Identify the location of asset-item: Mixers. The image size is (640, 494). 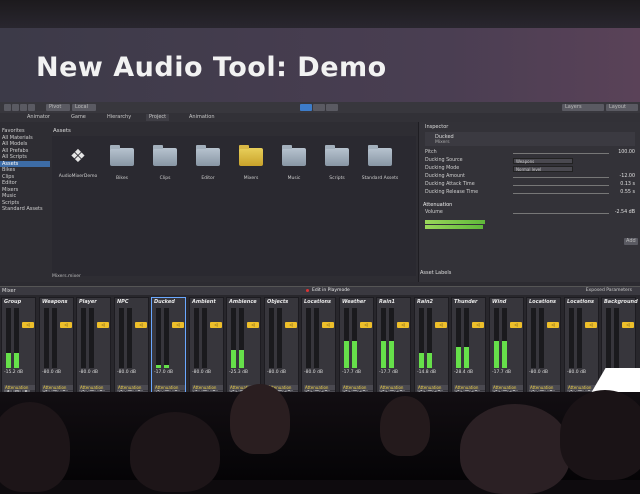
(251, 163).